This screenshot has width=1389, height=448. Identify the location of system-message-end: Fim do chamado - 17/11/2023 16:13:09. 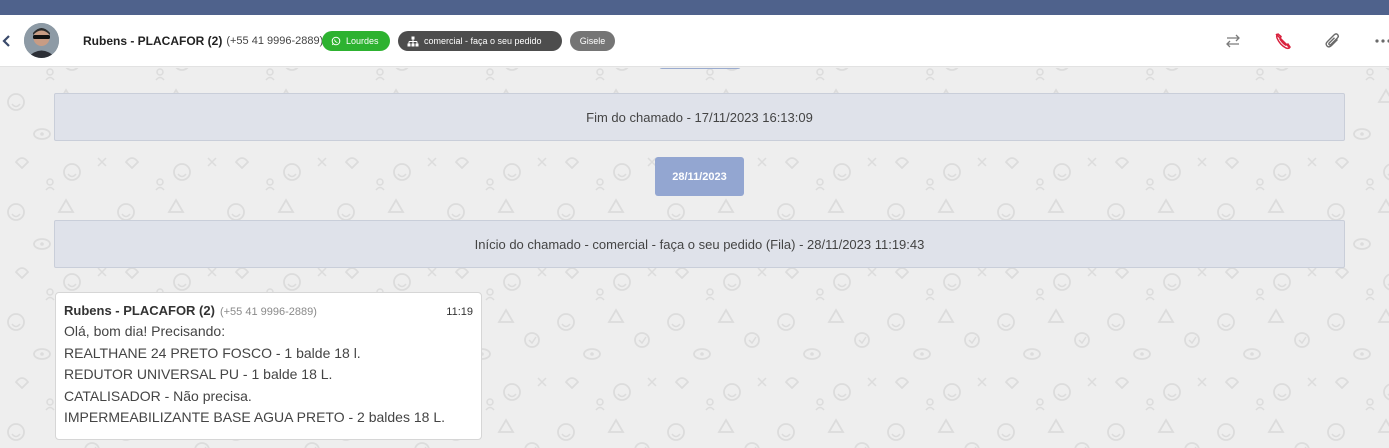
(699, 117).